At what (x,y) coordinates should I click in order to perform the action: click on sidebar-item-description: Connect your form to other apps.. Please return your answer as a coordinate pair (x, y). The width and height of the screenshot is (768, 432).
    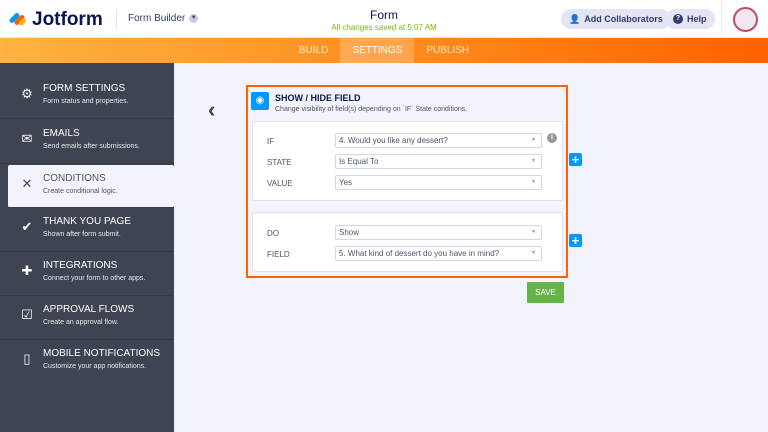
    Looking at the image, I should click on (94, 278).